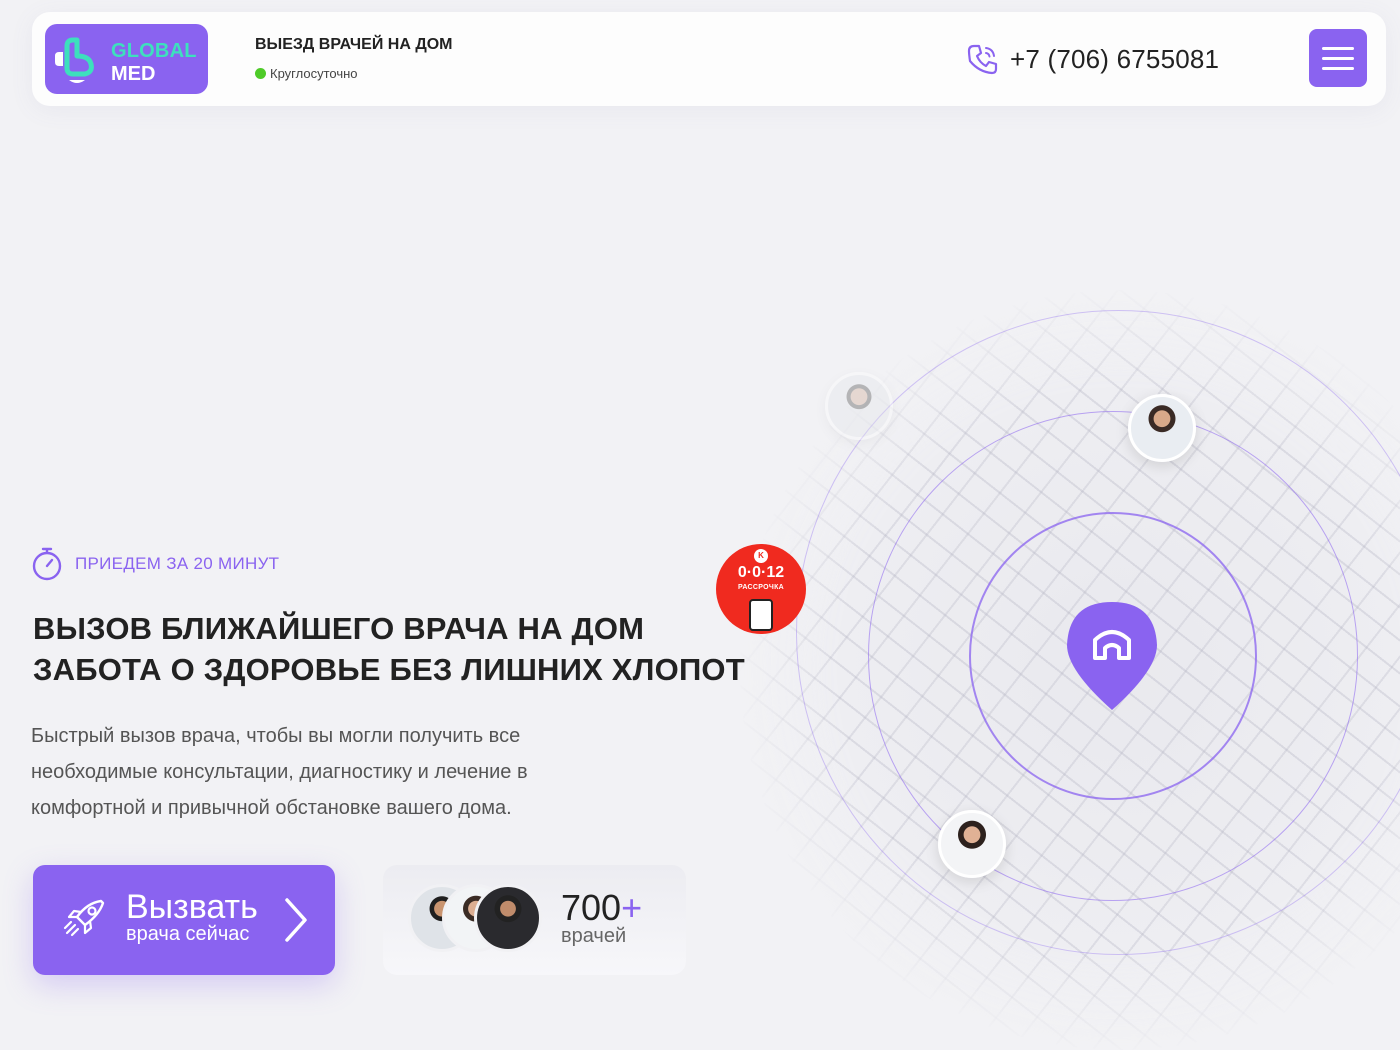  I want to click on phone-number: +7 (706) 6755081, so click(1114, 59).